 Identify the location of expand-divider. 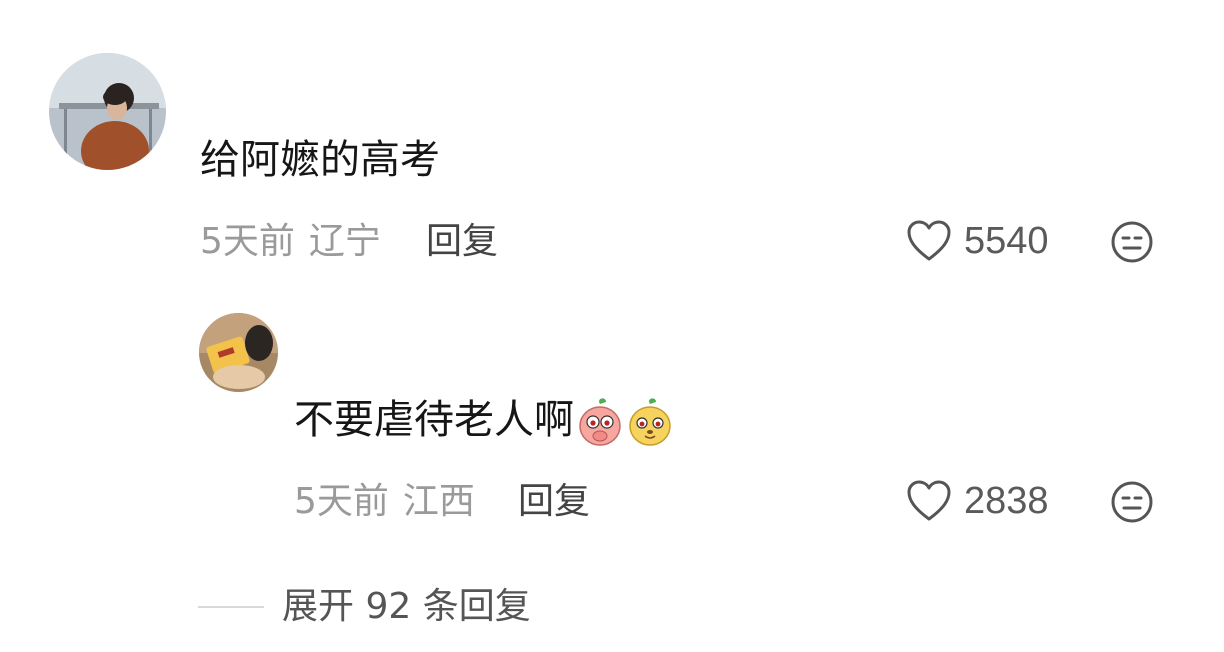
(231, 607).